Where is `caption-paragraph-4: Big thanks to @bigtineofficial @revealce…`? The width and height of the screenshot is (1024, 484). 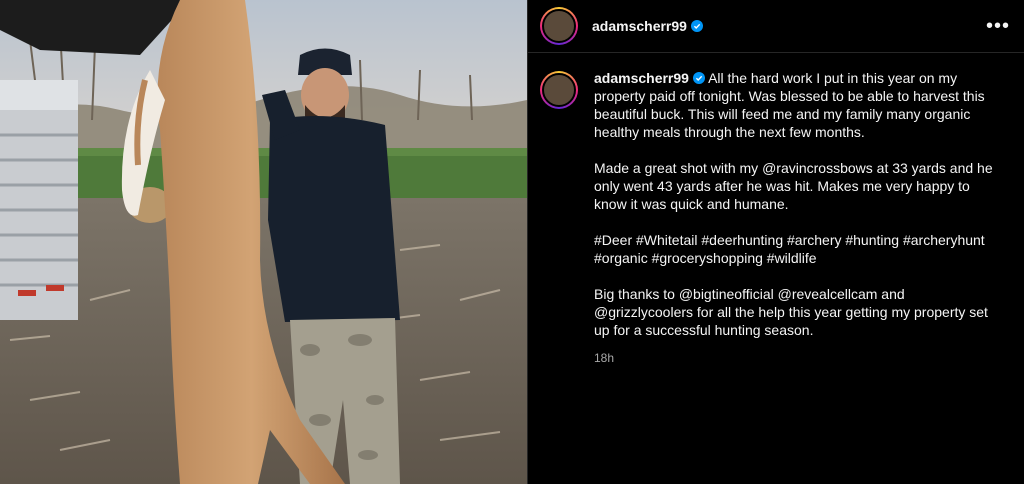
caption-paragraph-4: Big thanks to @bigtineofficial @revealce… is located at coordinates (791, 312).